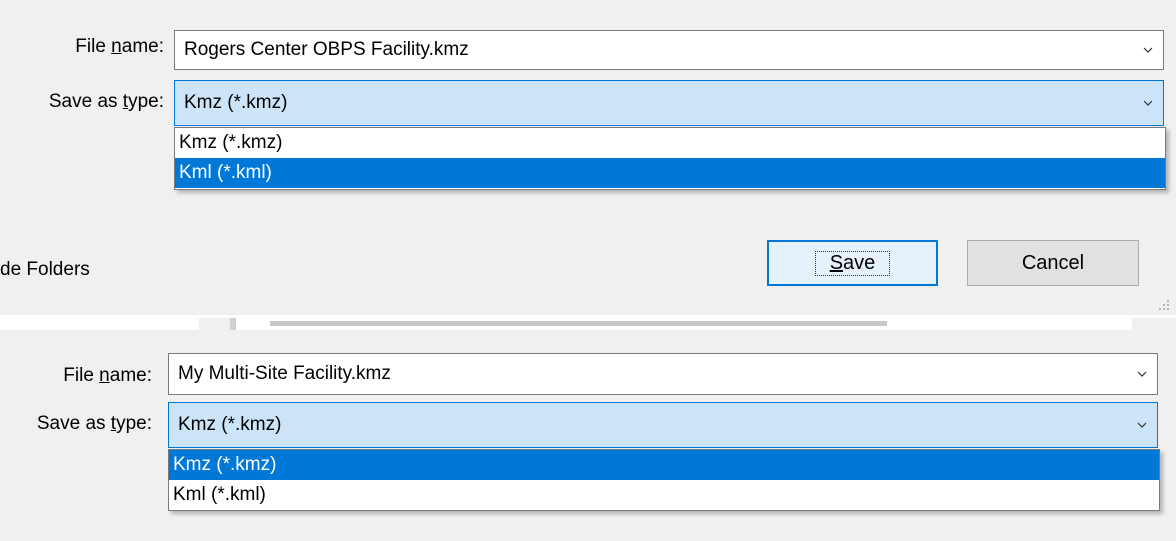 The height and width of the screenshot is (541, 1176). What do you see at coordinates (663, 374) in the screenshot?
I see `file-name-input: My Multi-Site Facility.kmz` at bounding box center [663, 374].